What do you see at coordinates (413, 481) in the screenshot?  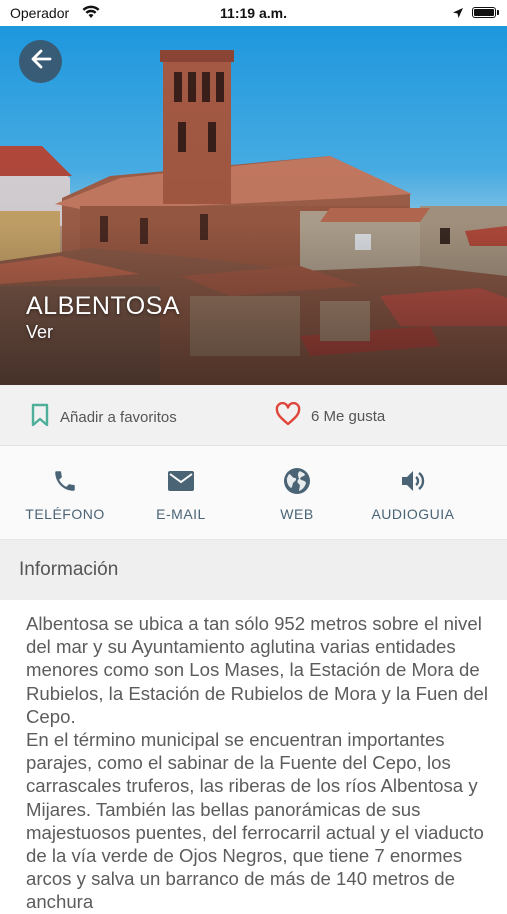 I see `speaker-icon` at bounding box center [413, 481].